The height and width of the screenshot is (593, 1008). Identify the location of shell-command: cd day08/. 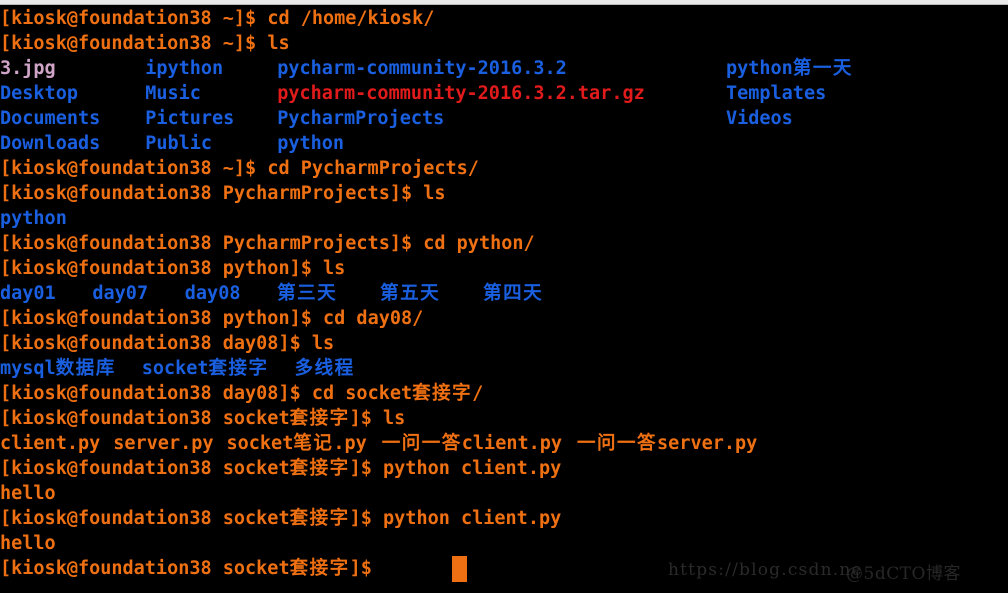
(373, 318).